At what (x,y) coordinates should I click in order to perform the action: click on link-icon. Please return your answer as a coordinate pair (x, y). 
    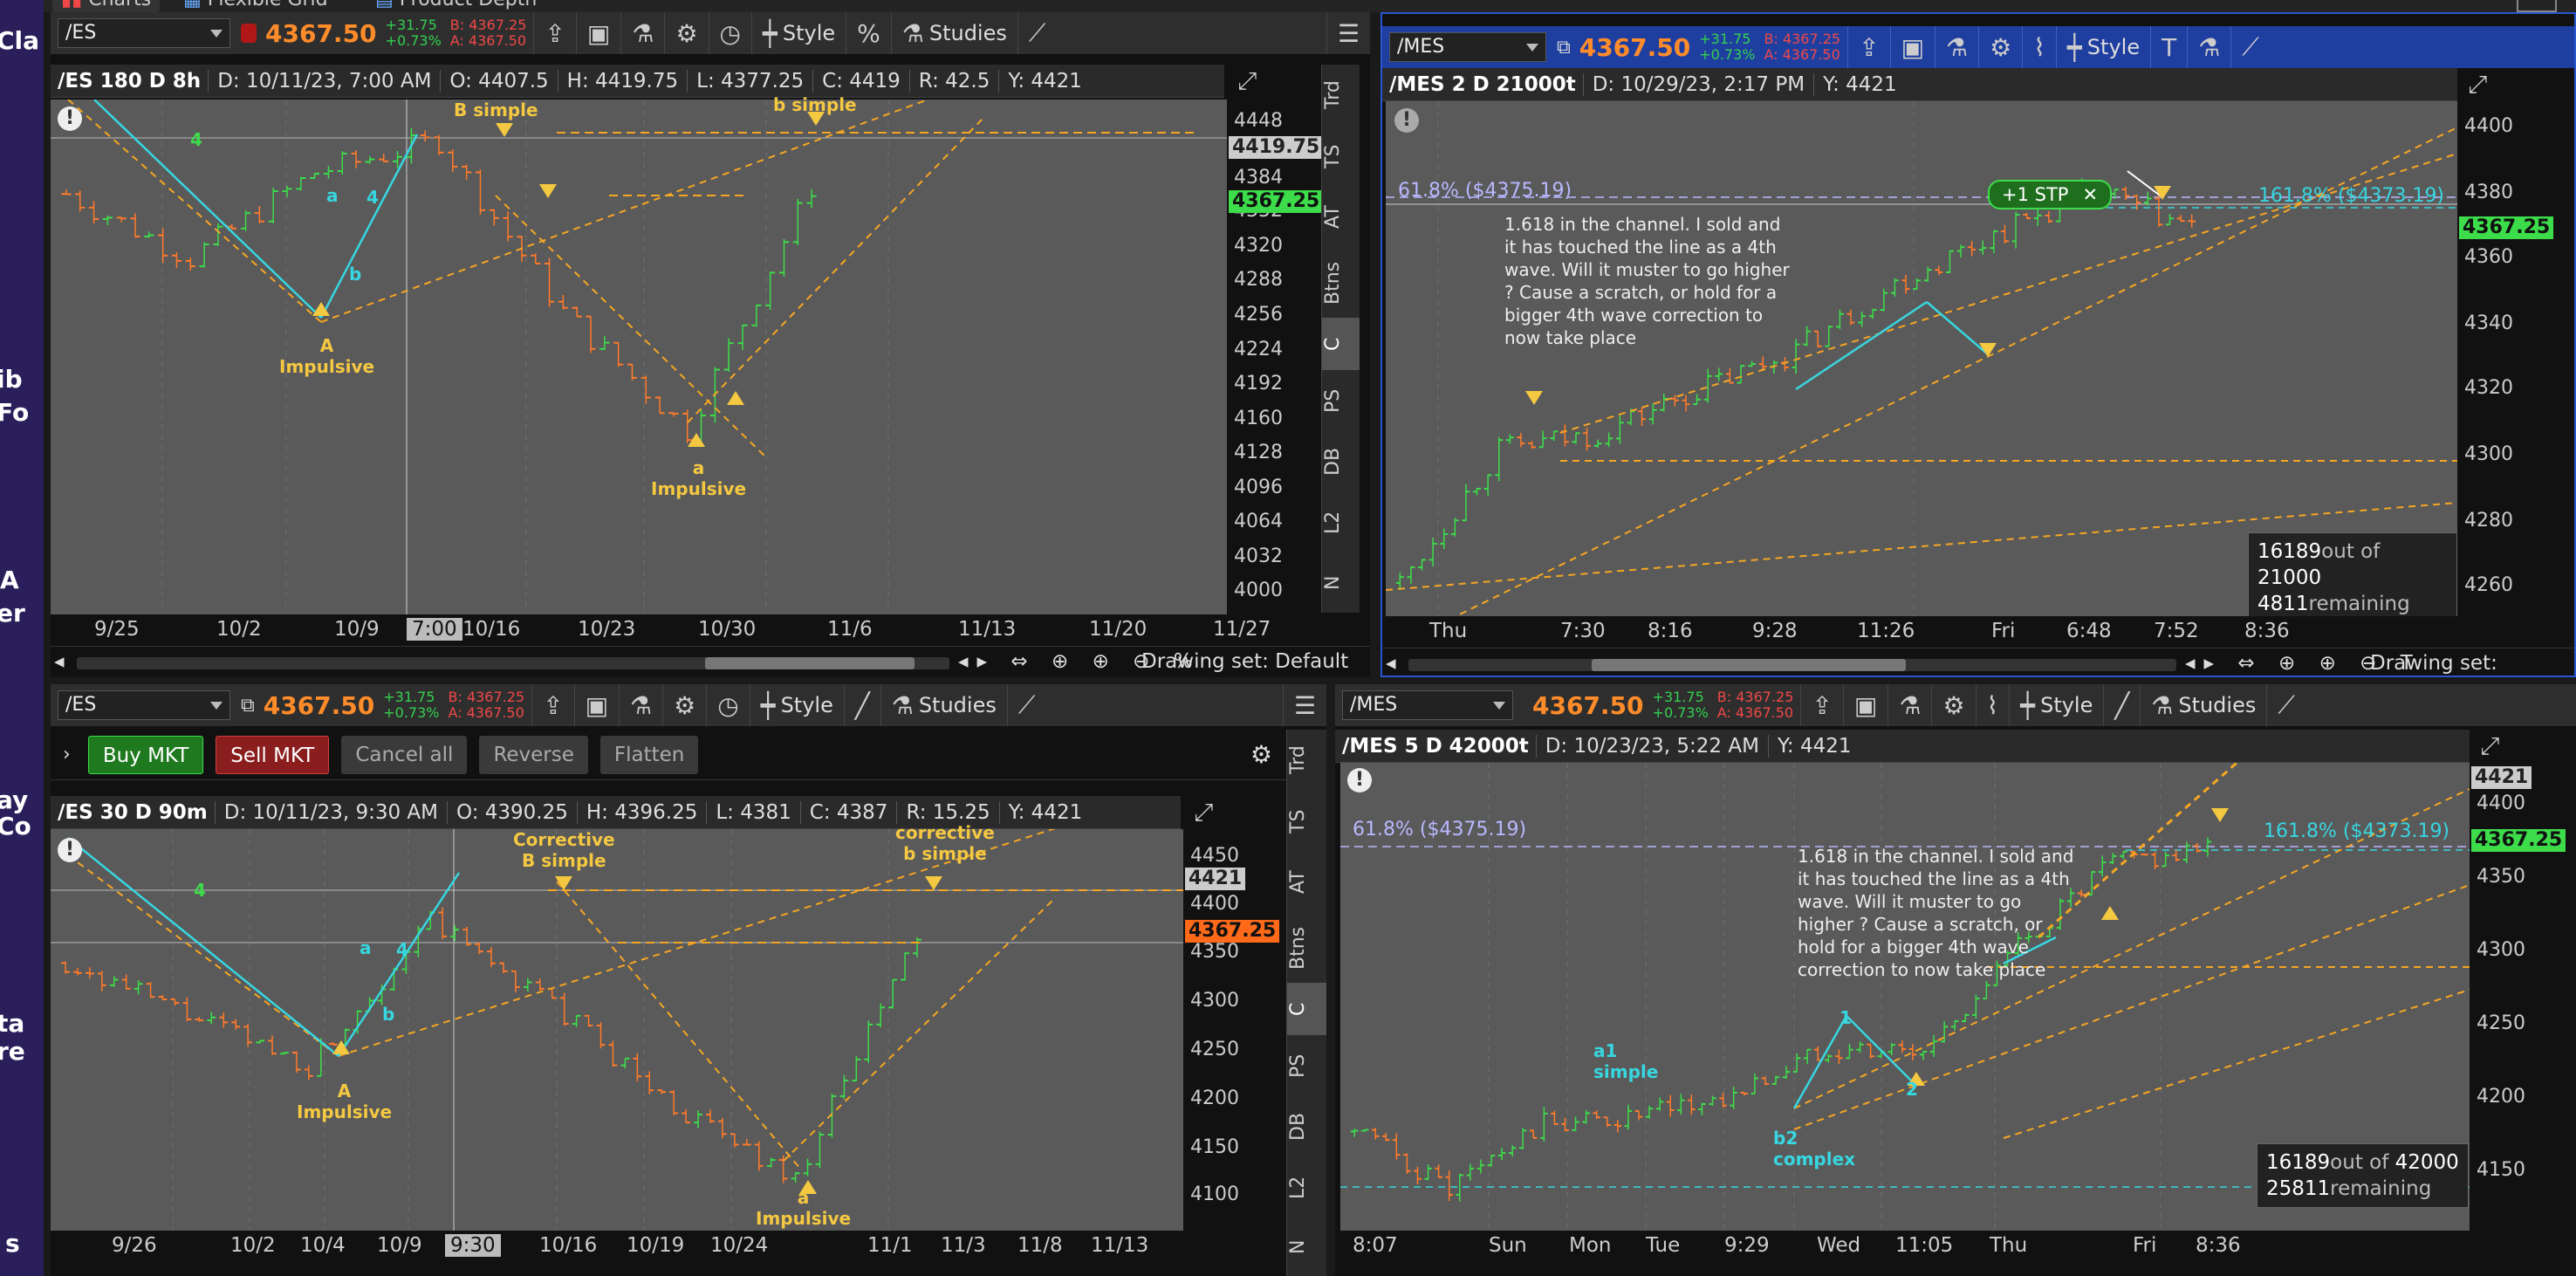
    Looking at the image, I should click on (249, 33).